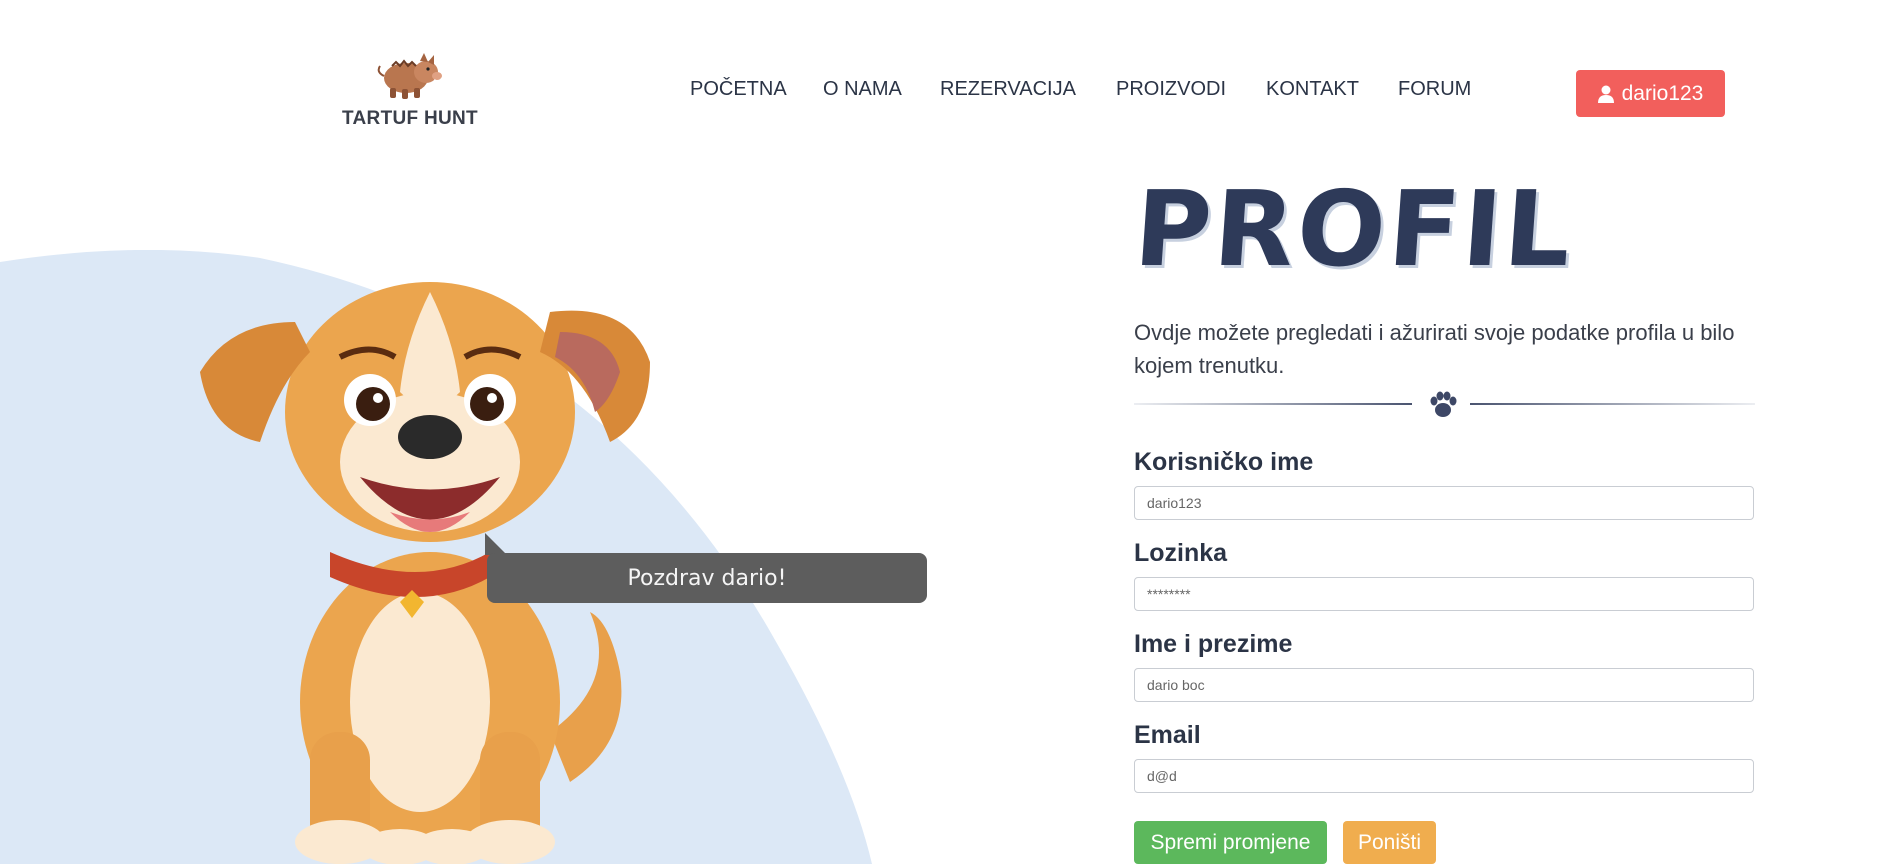 This screenshot has height=864, width=1901. I want to click on nav-item-forum: FORUM, so click(1434, 89).